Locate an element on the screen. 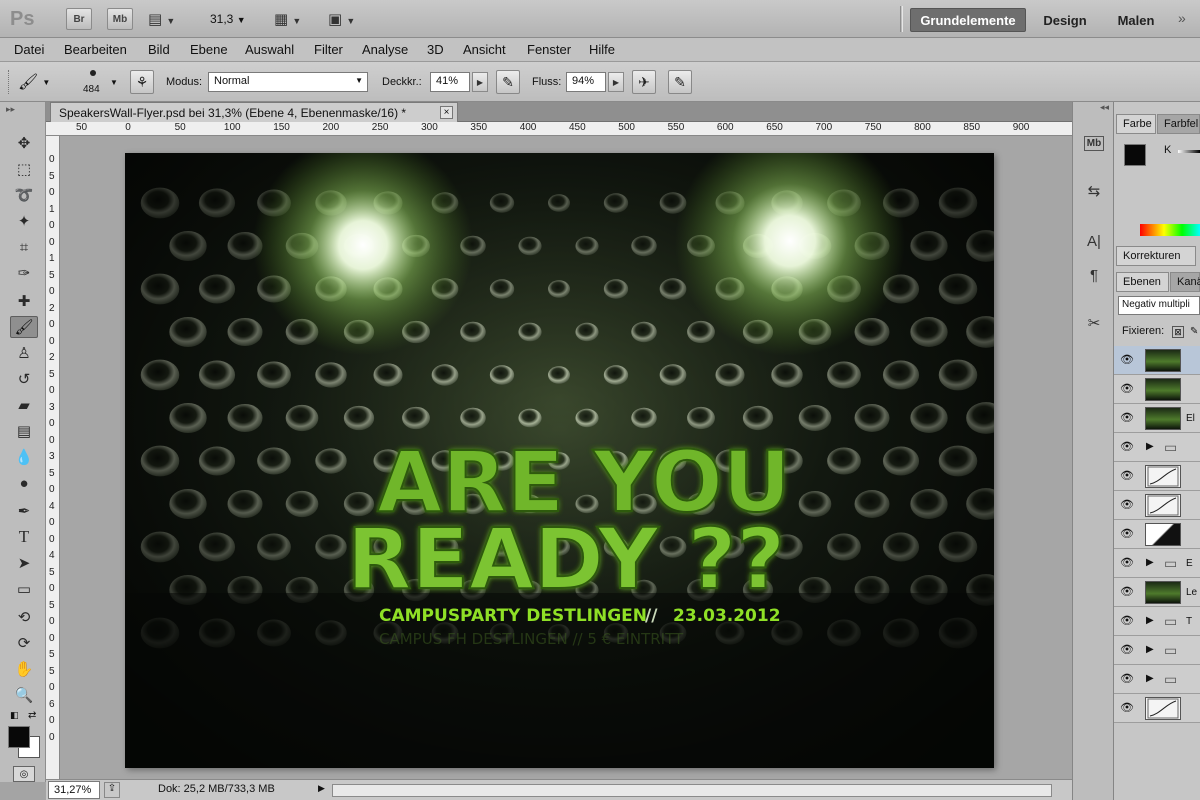  menu-analyse: Analyse is located at coordinates (385, 49).